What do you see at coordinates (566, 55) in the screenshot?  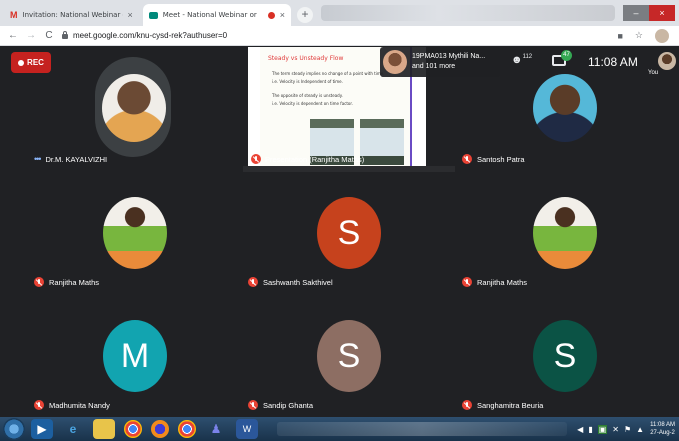 I see `chat-badge: 47` at bounding box center [566, 55].